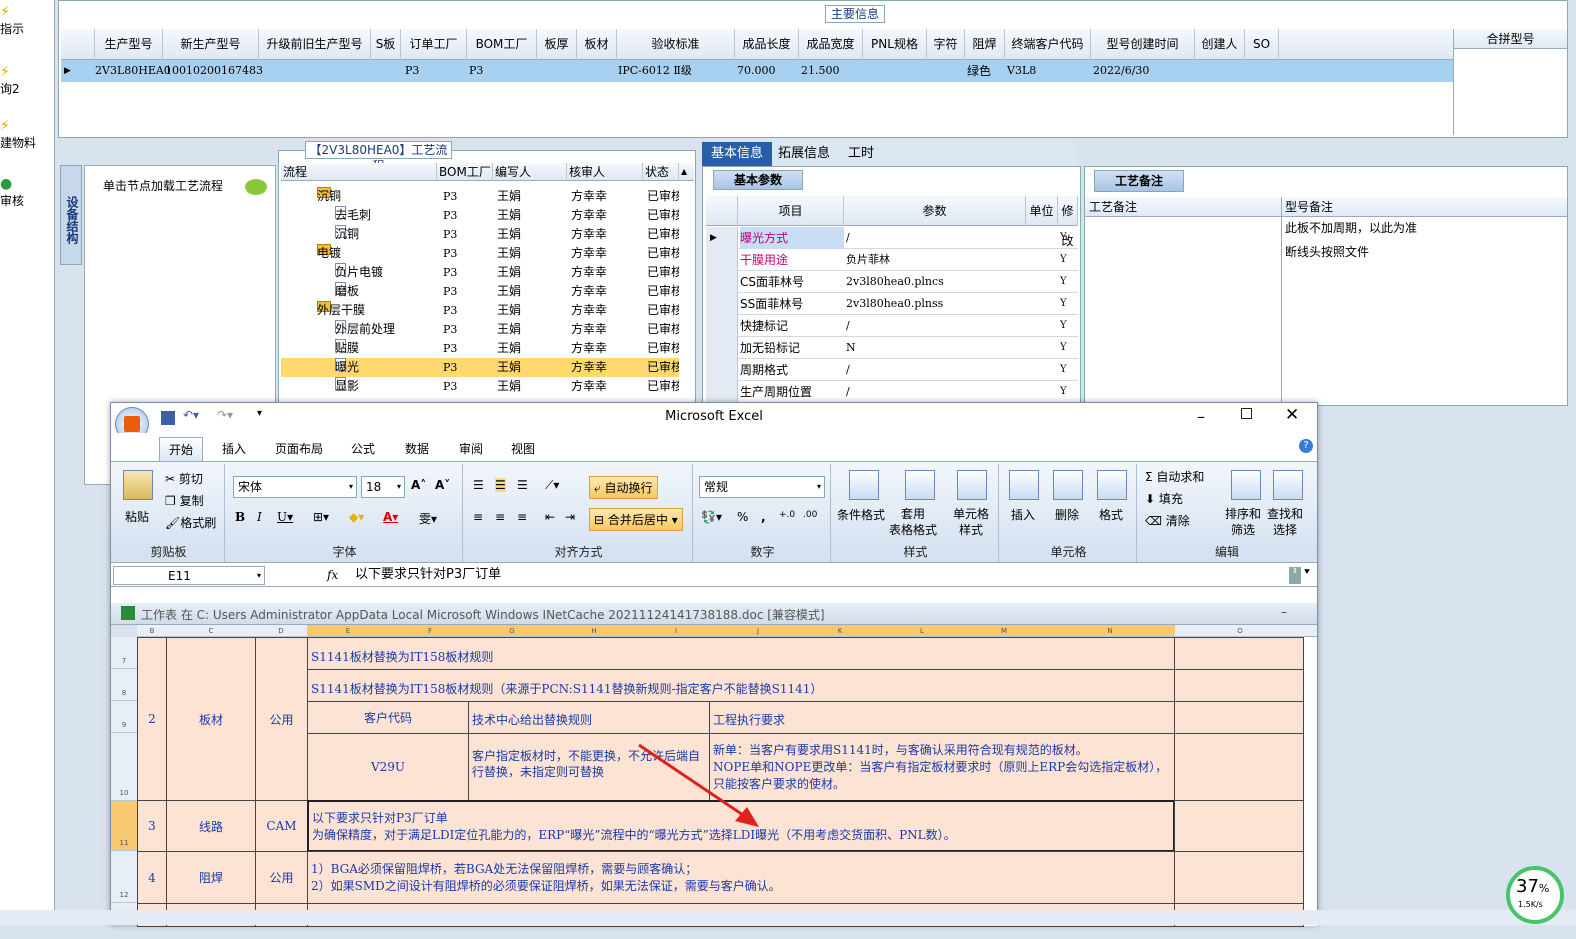 The width and height of the screenshot is (1576, 939). I want to click on conditional-format-button: 条件格式, so click(861, 514).